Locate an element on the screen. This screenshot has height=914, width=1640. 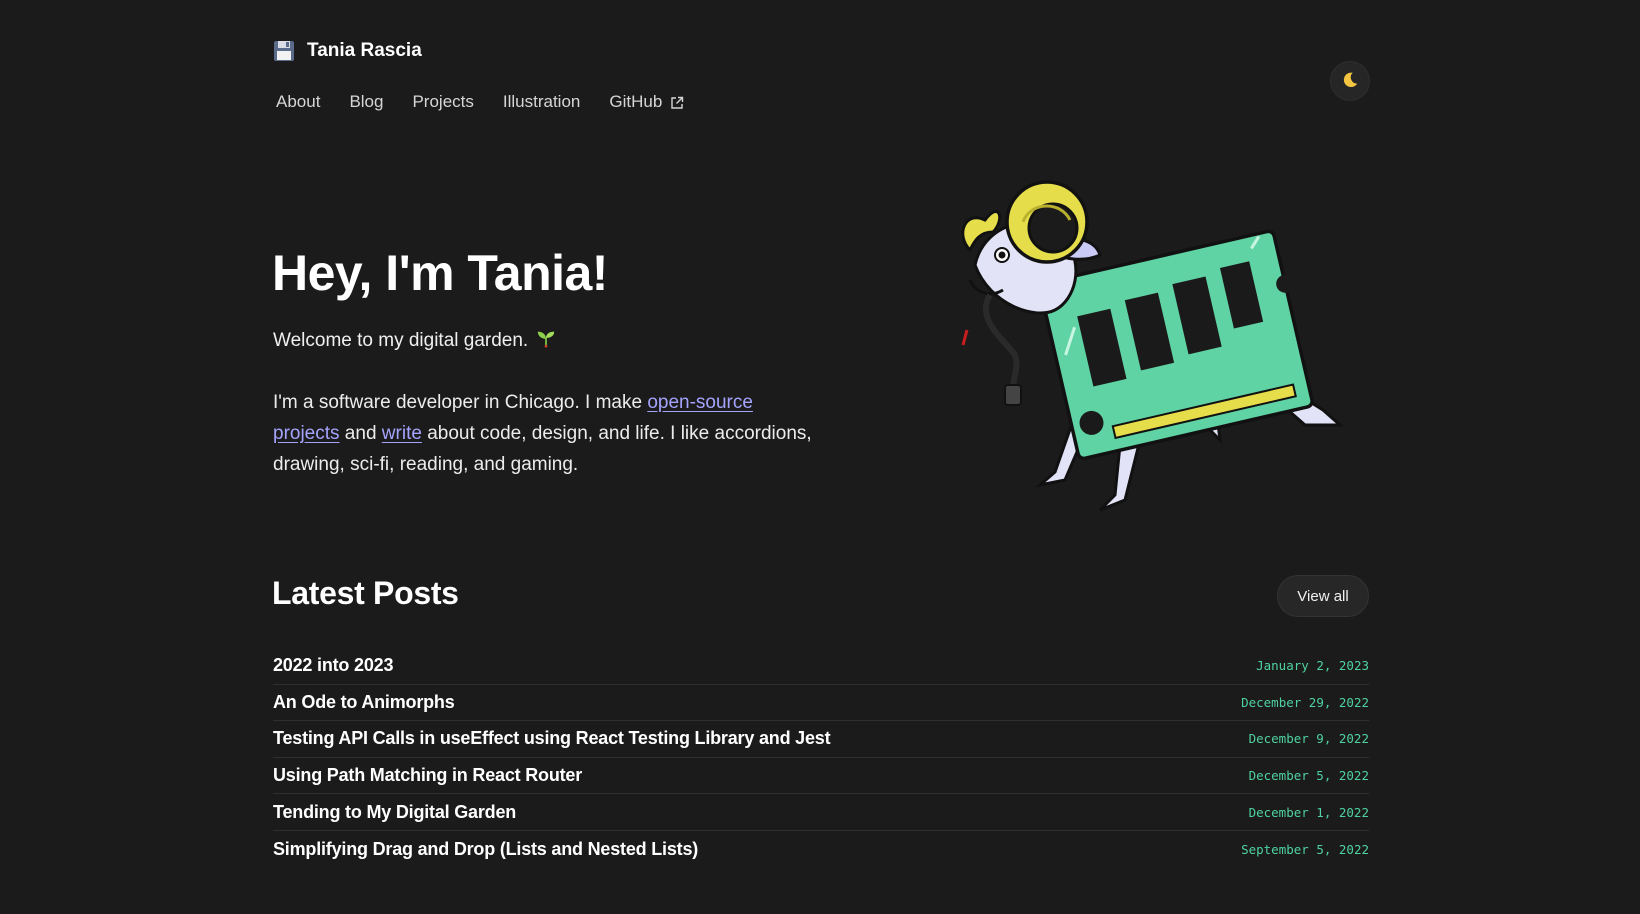
nav-projects-label: Projects is located at coordinates (443, 101).